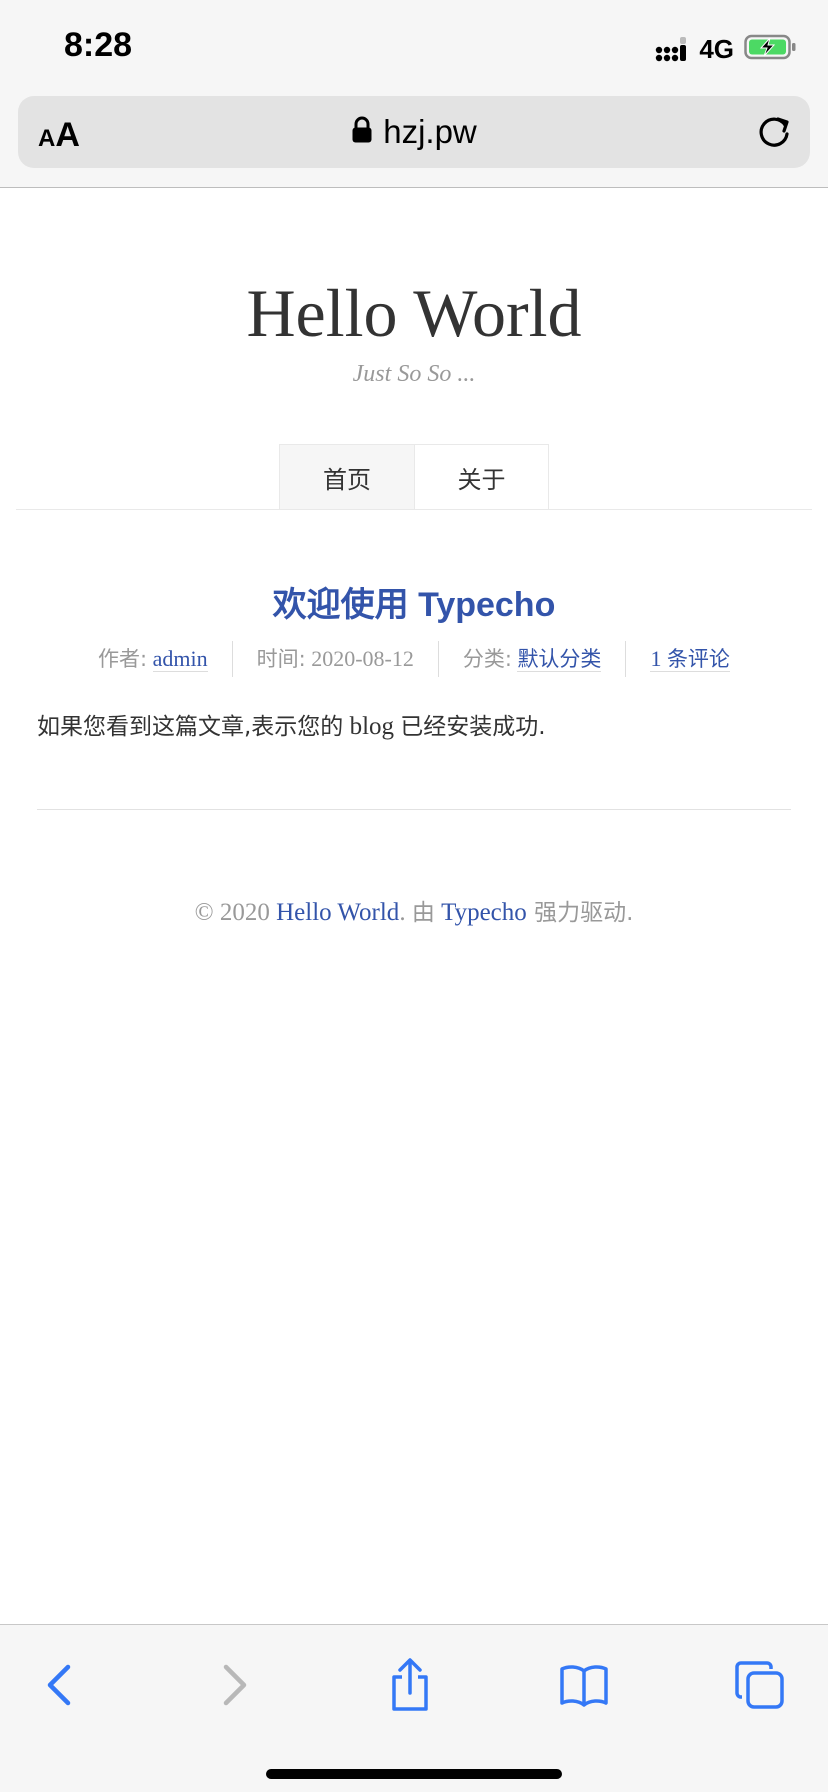 The image size is (828, 1792). I want to click on post-date: 2020-08-12, so click(362, 658).